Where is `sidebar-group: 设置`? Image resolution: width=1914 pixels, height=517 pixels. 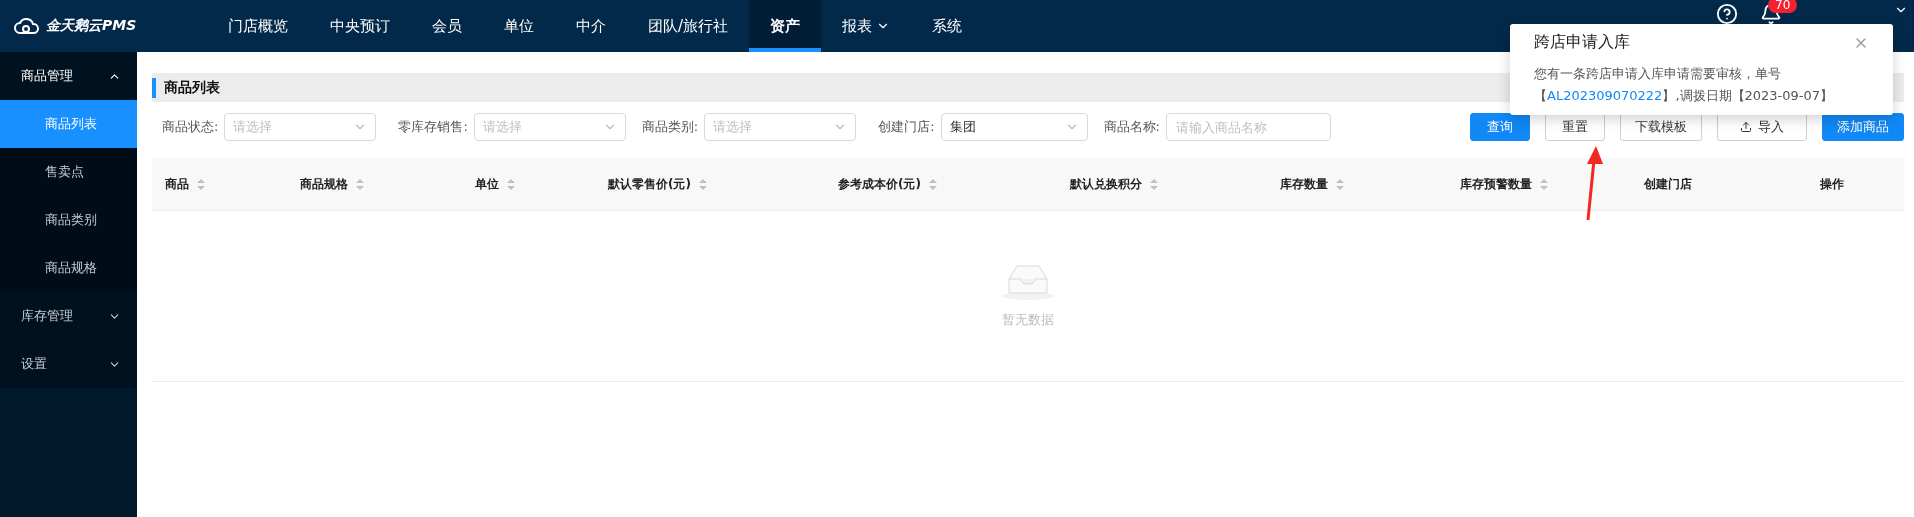 sidebar-group: 设置 is located at coordinates (68, 364).